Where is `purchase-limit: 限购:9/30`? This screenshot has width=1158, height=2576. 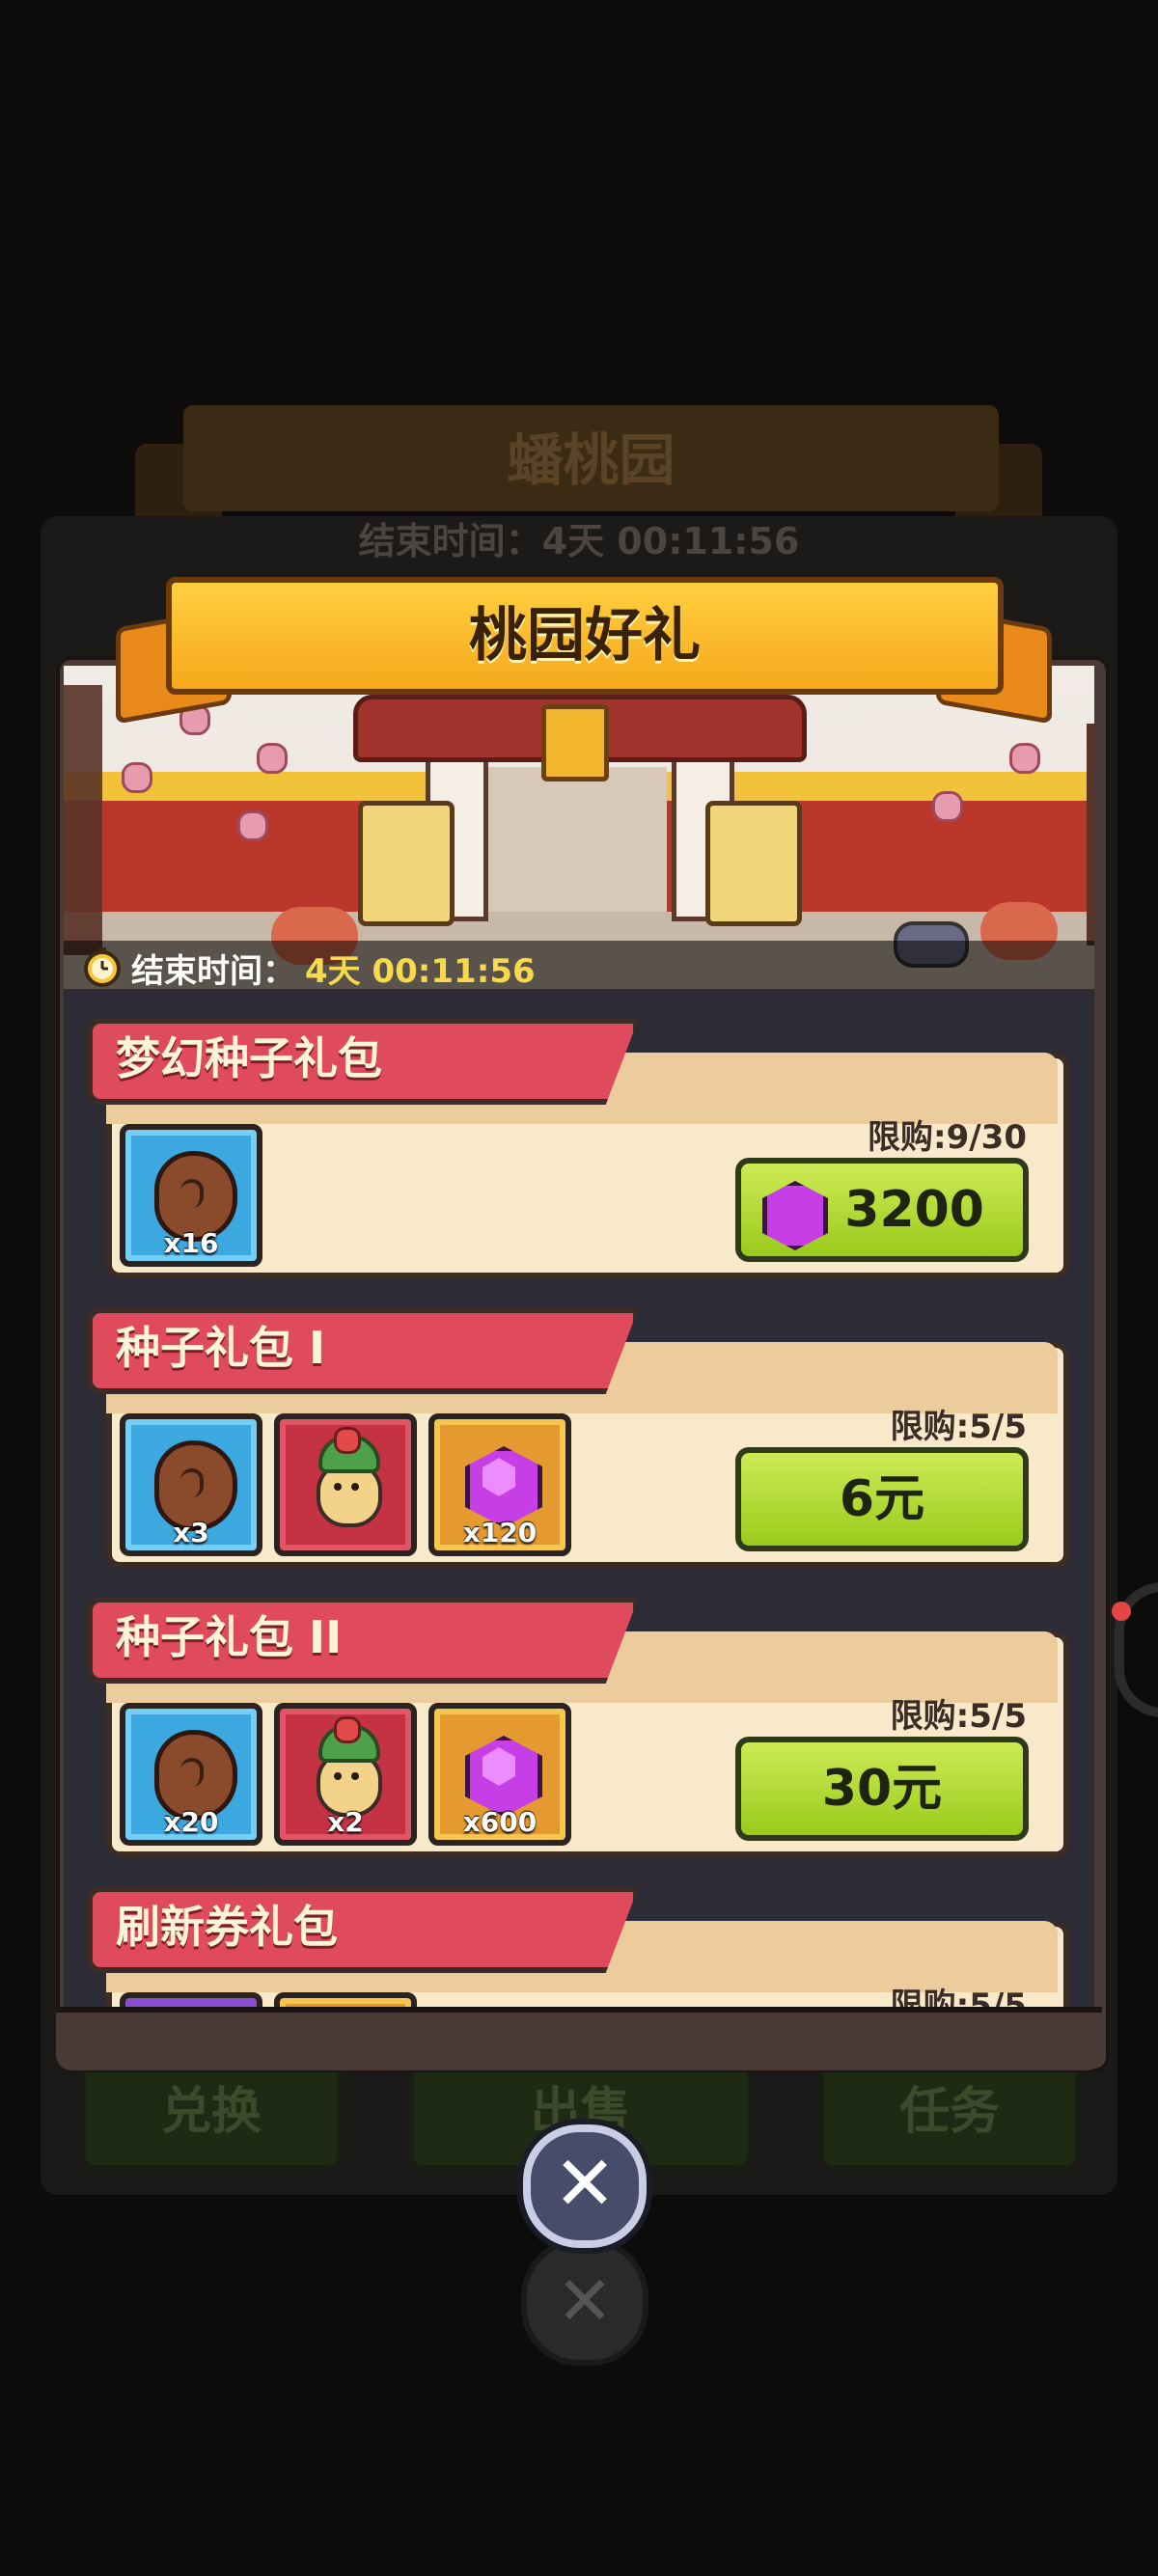
purchase-limit: 限购:9/30 is located at coordinates (947, 1138).